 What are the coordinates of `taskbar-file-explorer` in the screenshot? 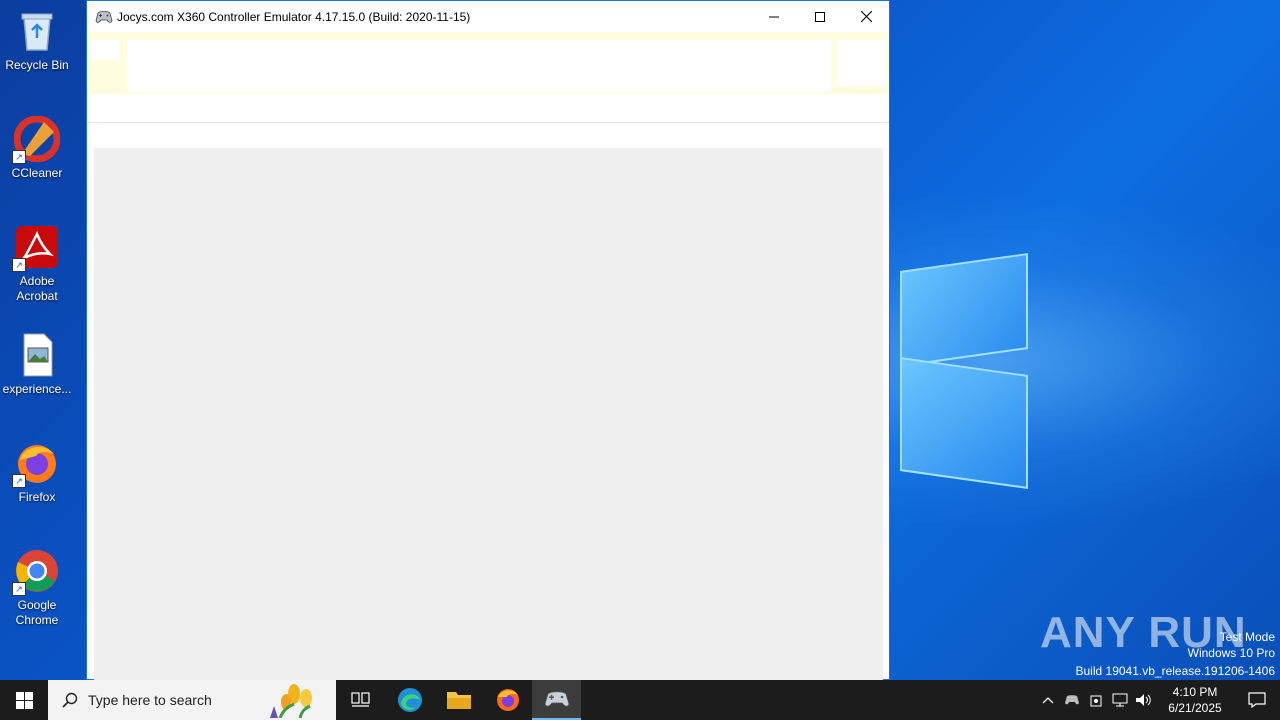 It's located at (458, 700).